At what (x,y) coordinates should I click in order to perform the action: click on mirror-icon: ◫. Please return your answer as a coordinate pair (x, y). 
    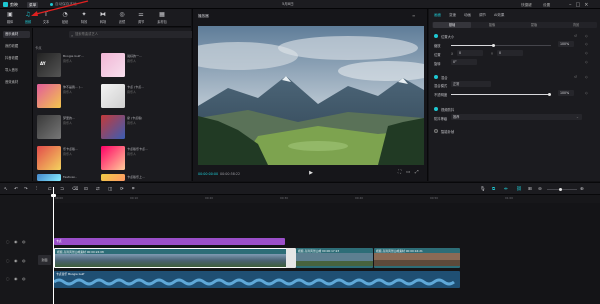
    Looking at the image, I should click on (110, 189).